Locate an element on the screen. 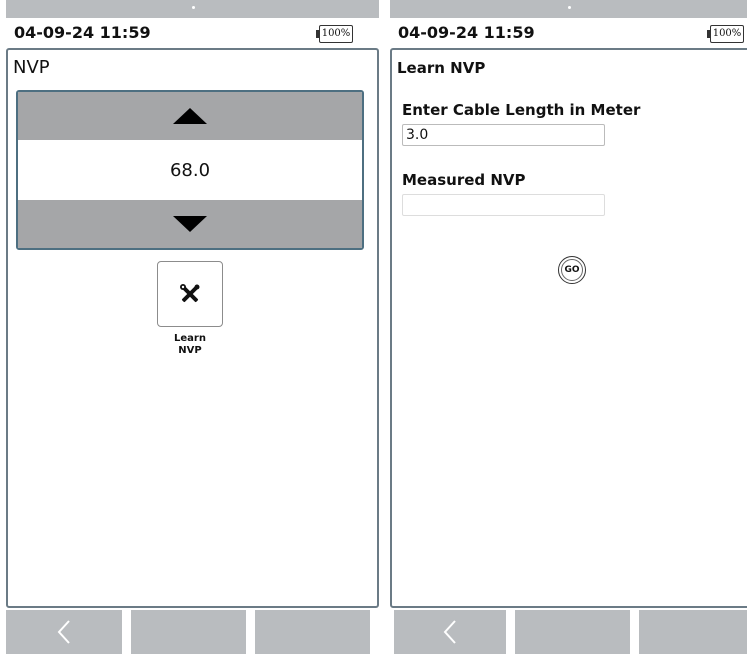  learn-label-line2: NVP is located at coordinates (190, 350).